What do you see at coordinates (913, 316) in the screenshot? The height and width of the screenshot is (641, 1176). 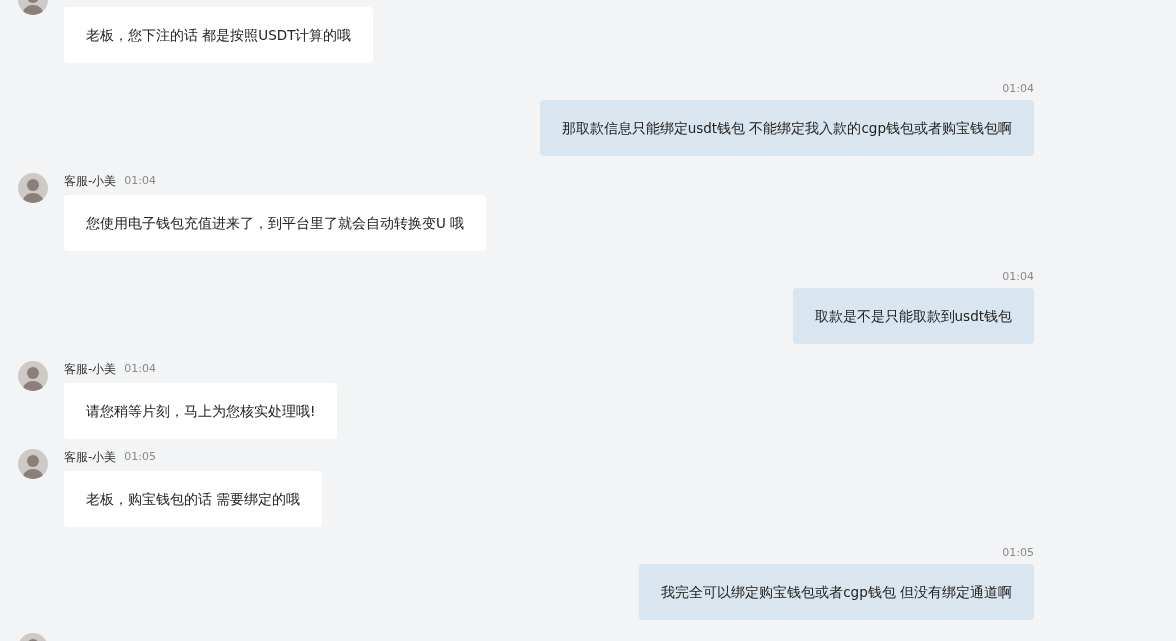 I see `message-bubble: 取款是不是只能取款到usdt钱包` at bounding box center [913, 316].